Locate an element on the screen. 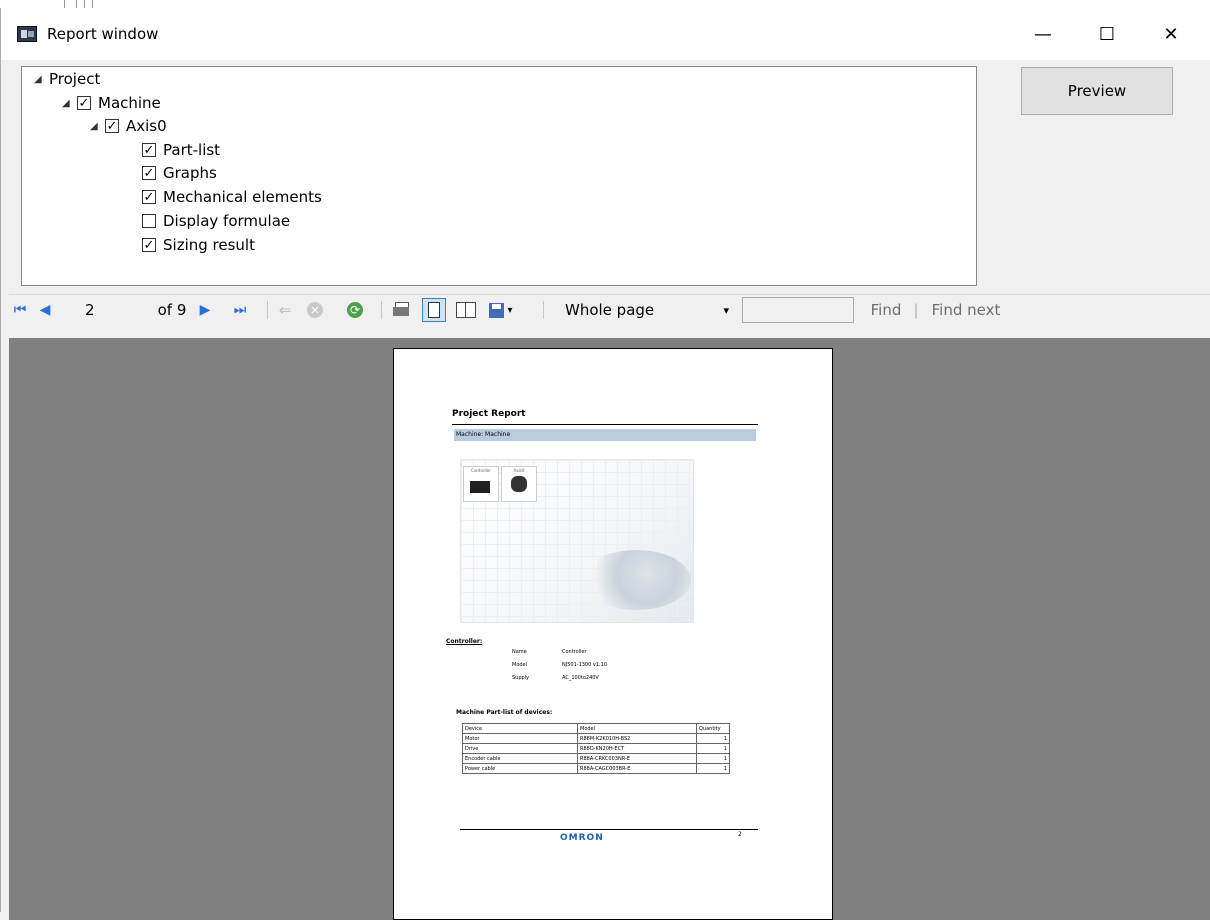 The width and height of the screenshot is (1210, 920). part-list-checkbox: ✓ is located at coordinates (149, 150).